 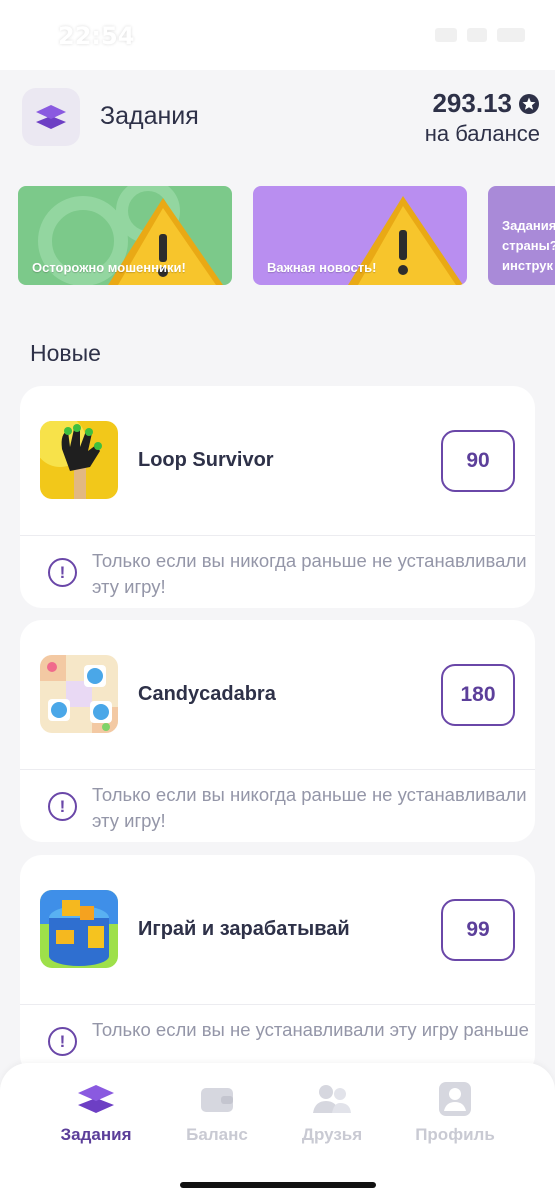 I want to click on nav-item-balance: Баланс, so click(x=217, y=1113).